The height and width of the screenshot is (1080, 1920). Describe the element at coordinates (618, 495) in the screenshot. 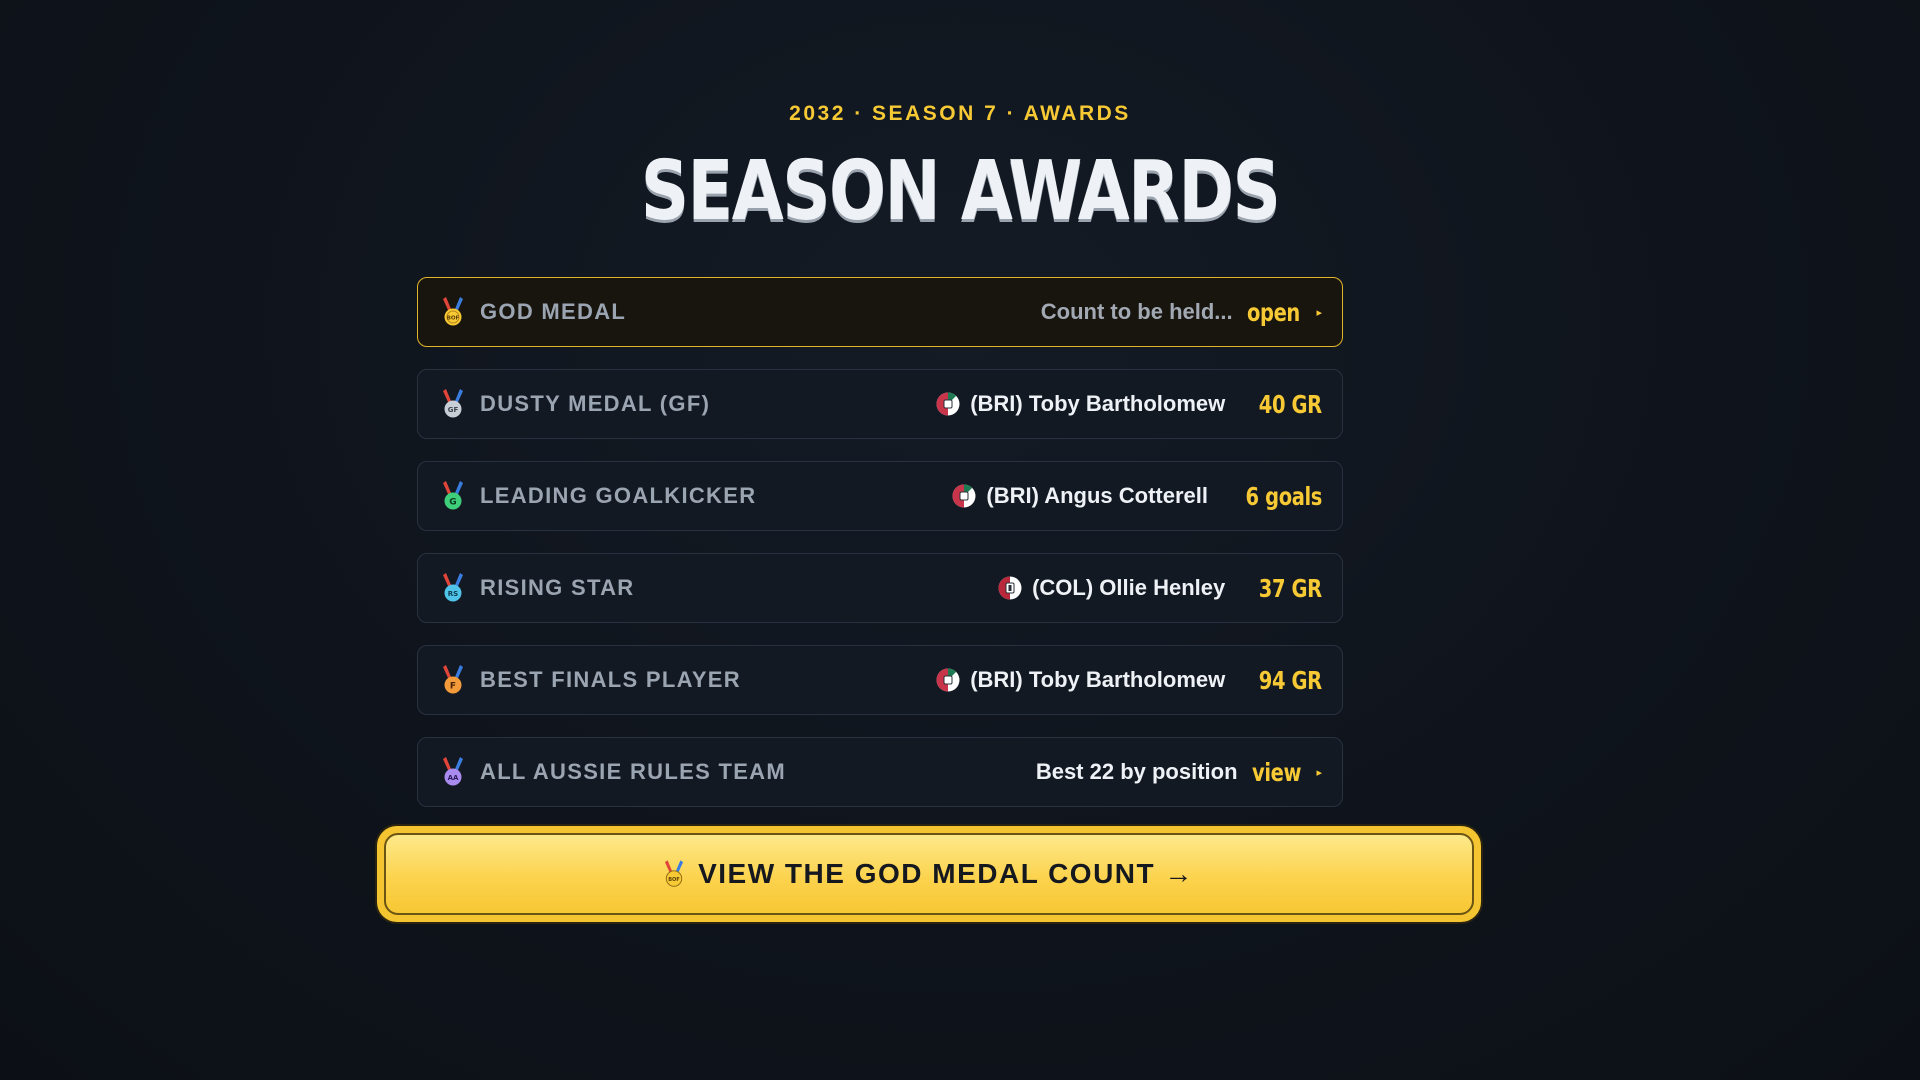

I see `award-label: LEADING GOALKICKER` at that location.